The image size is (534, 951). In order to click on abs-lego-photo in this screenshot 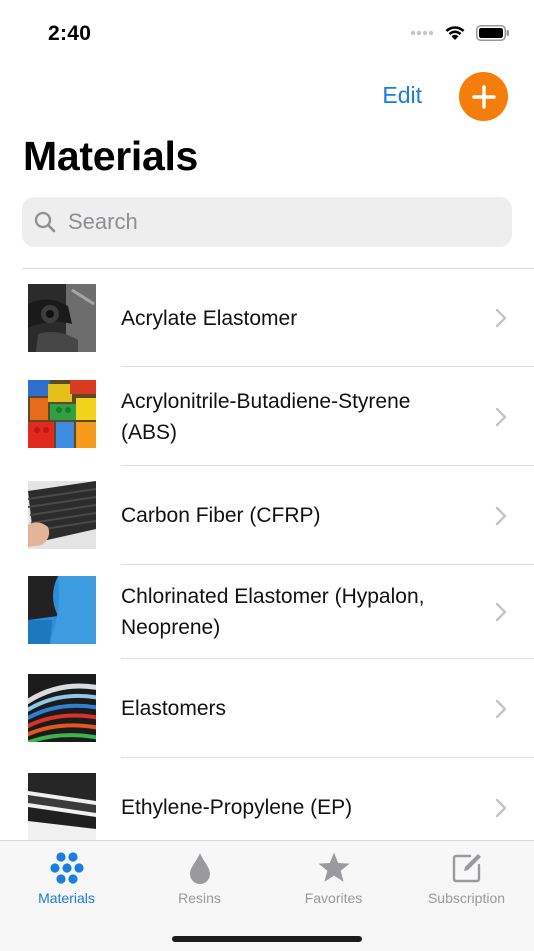, I will do `click(62, 414)`.